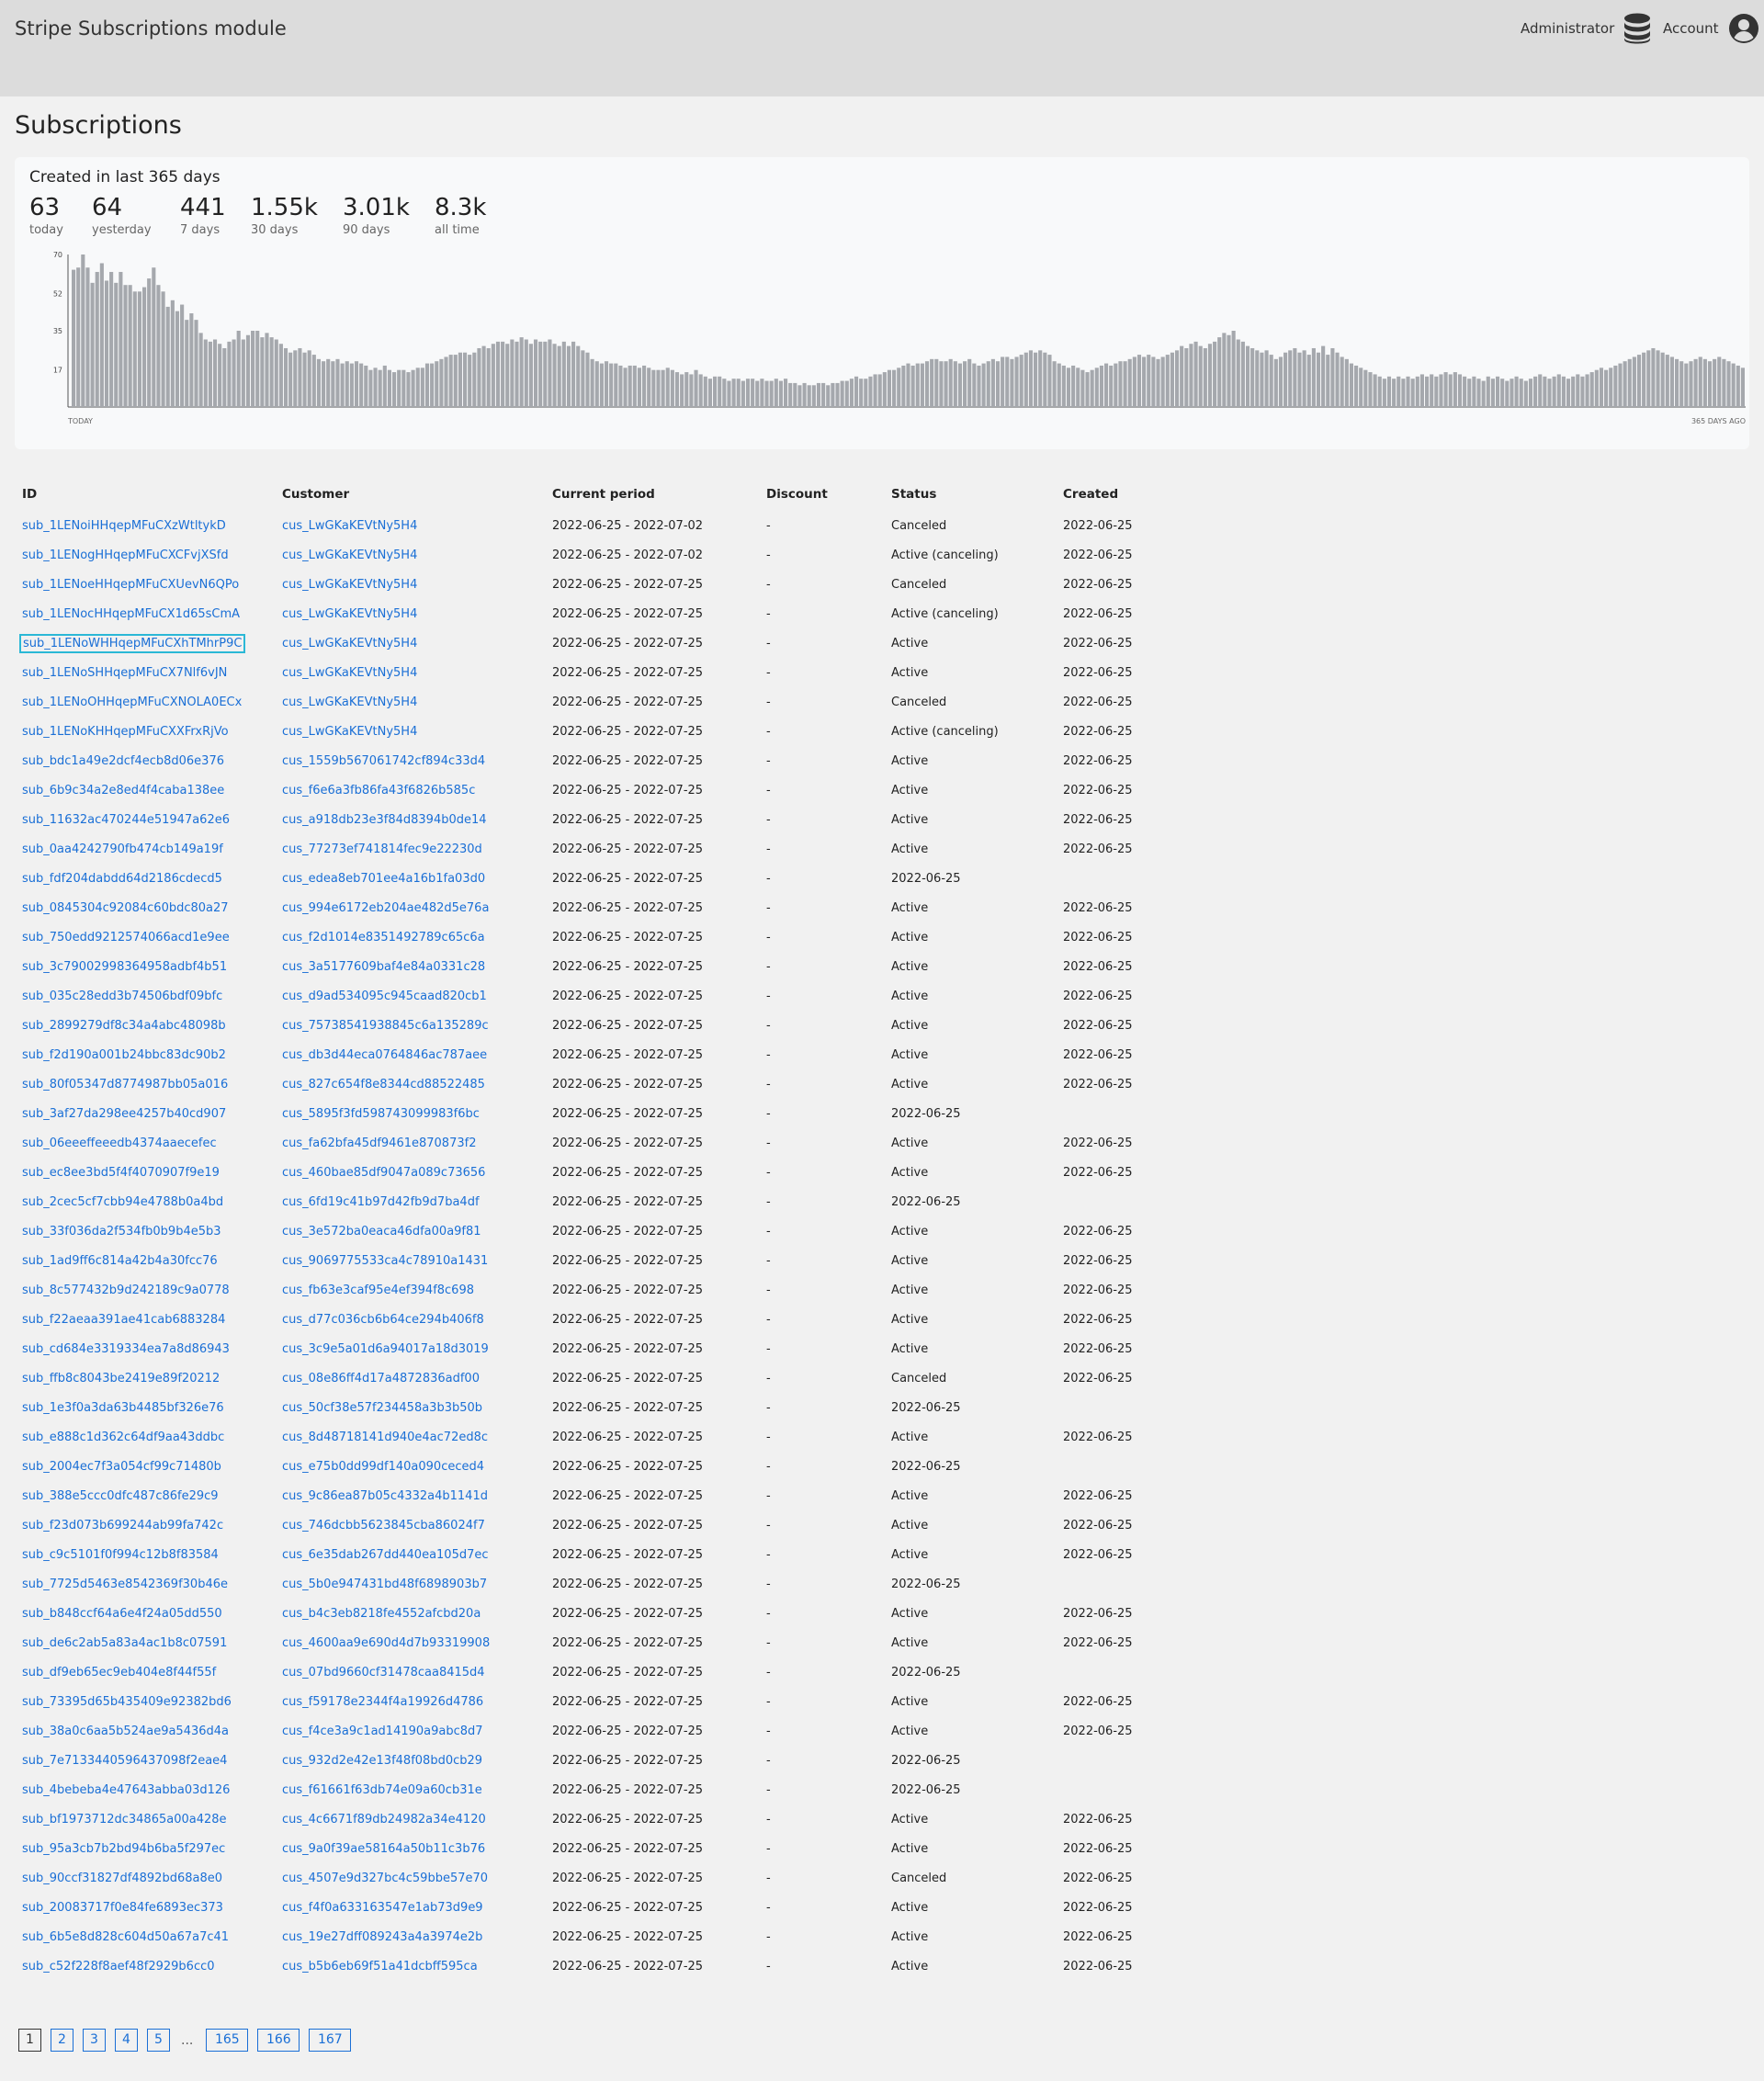  Describe the element at coordinates (1155, 495) in the screenshot. I see `column-header-created: Created` at that location.